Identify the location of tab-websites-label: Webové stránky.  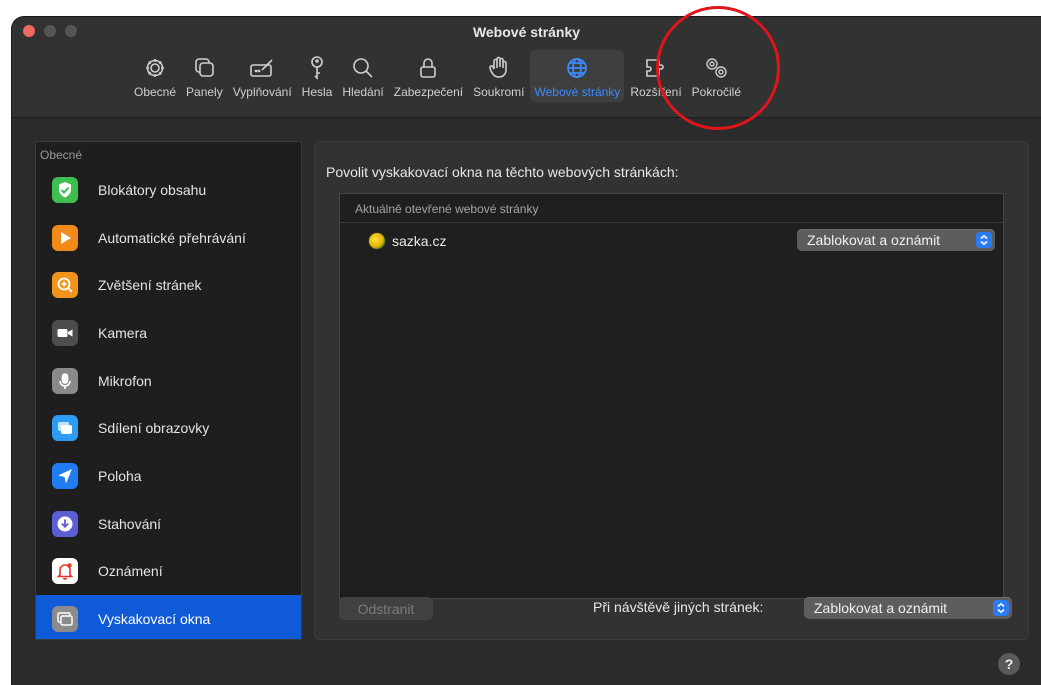
(577, 92).